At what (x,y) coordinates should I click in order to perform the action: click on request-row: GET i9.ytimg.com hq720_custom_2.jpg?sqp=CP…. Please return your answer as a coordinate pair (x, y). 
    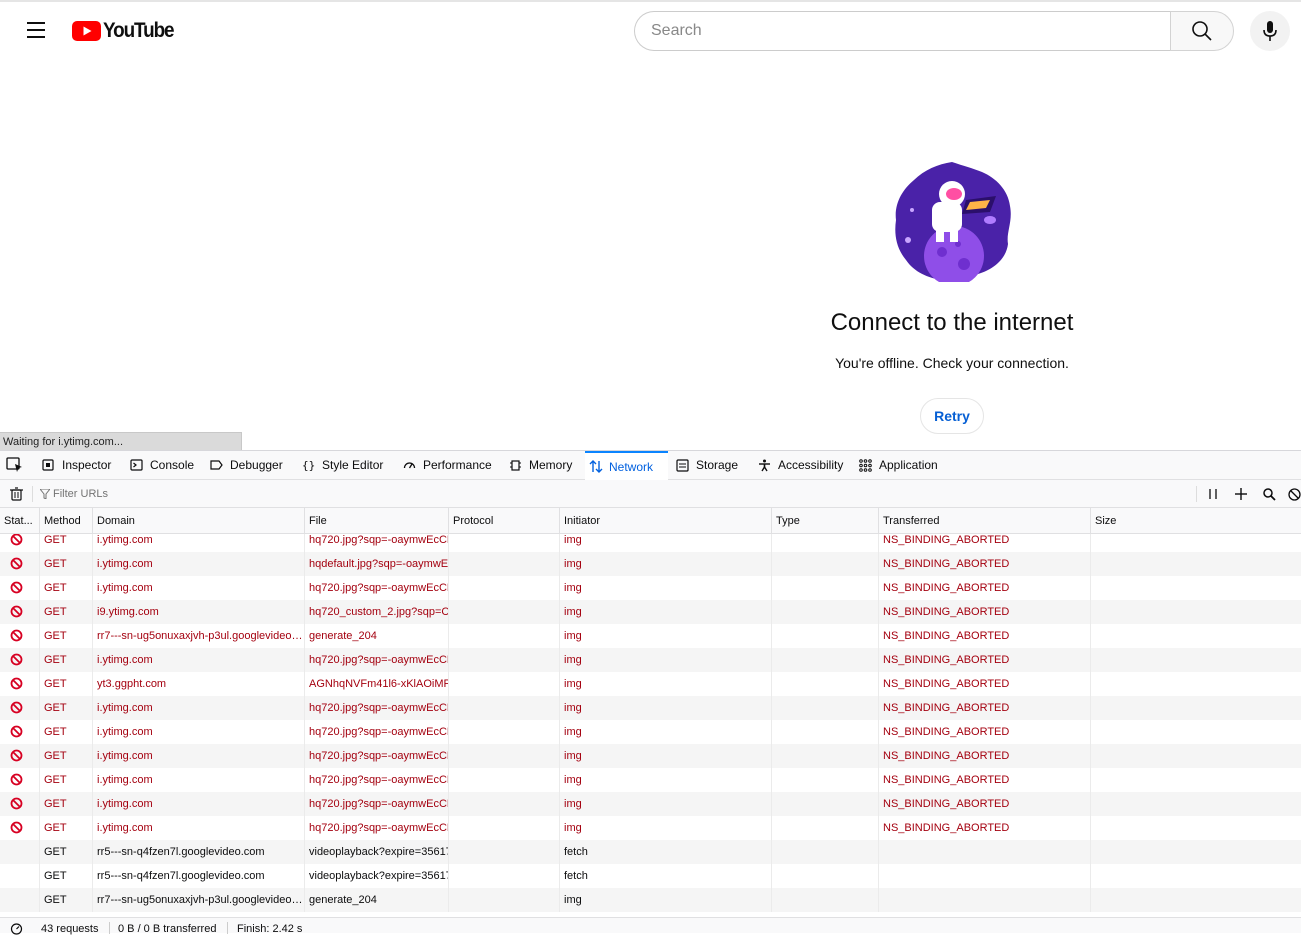
    Looking at the image, I should click on (650, 612).